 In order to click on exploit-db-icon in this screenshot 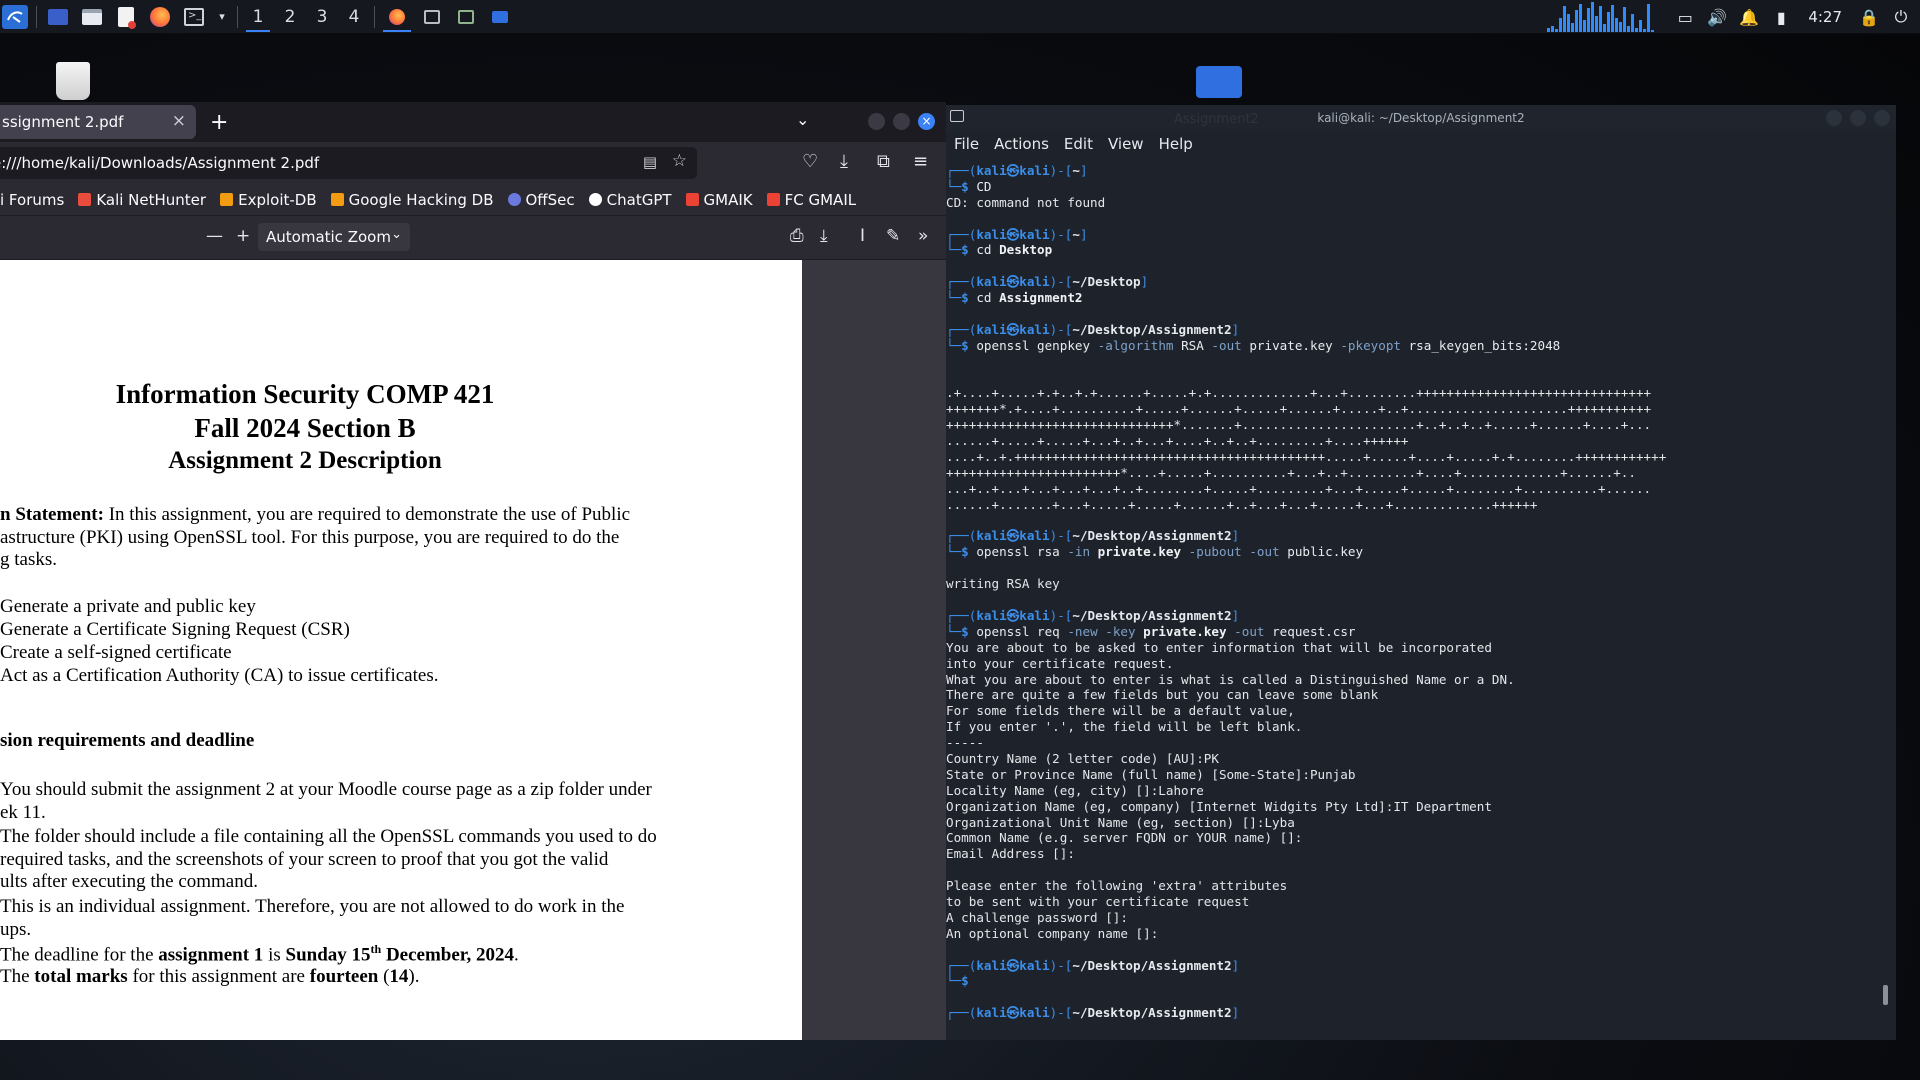, I will do `click(227, 199)`.